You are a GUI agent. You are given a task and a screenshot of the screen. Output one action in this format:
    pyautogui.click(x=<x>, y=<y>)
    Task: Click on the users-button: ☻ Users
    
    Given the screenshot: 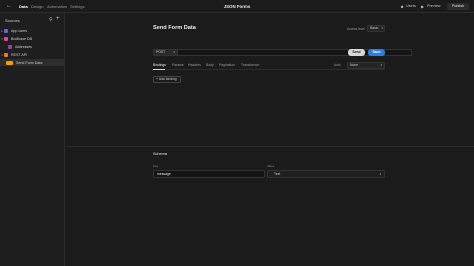 What is the action you would take?
    pyautogui.click(x=408, y=6)
    